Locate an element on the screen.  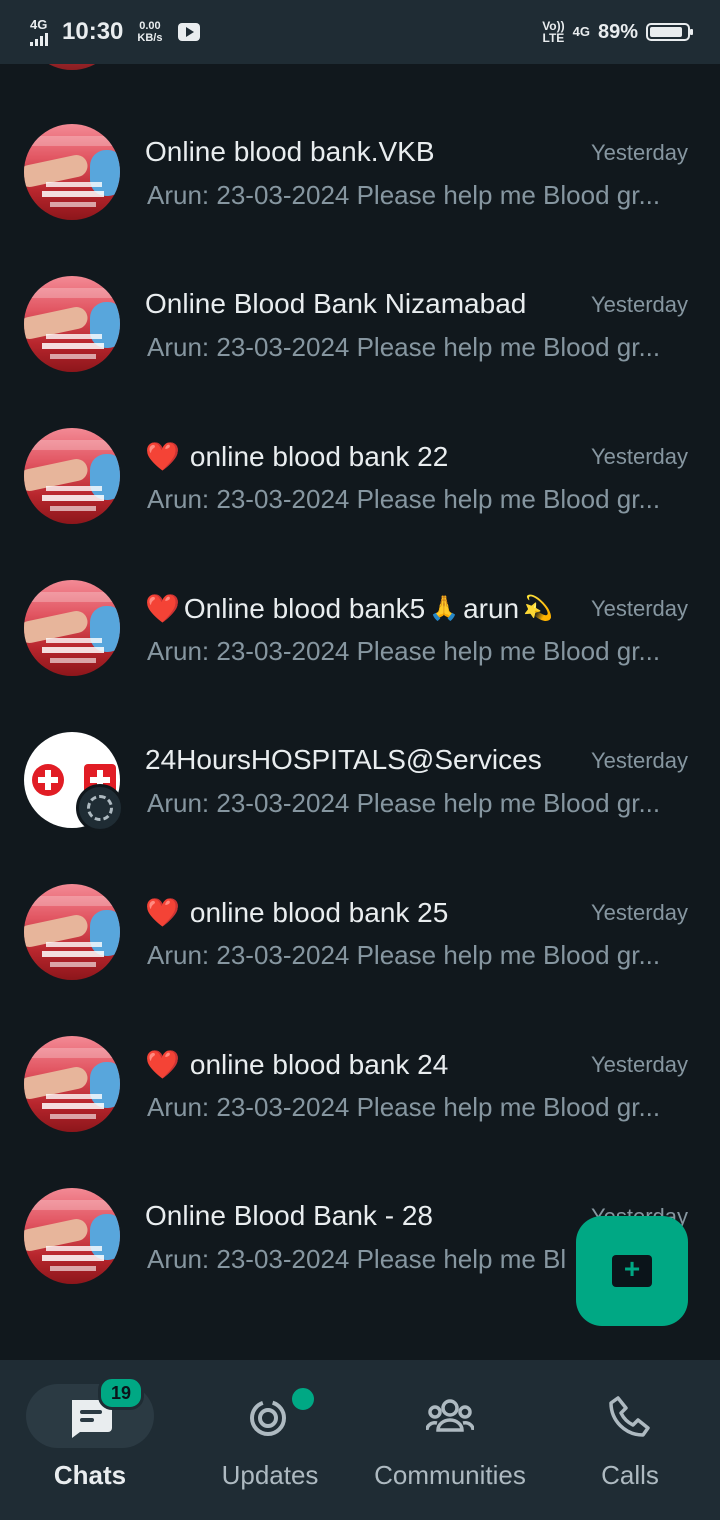
chat-title-text: Online blood bank5 is located at coordinates (304, 608).